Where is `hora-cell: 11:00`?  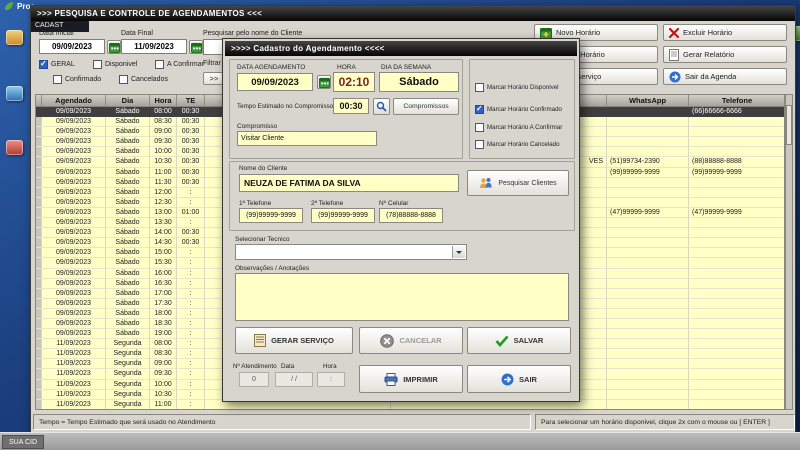 hora-cell: 11:00 is located at coordinates (163, 172).